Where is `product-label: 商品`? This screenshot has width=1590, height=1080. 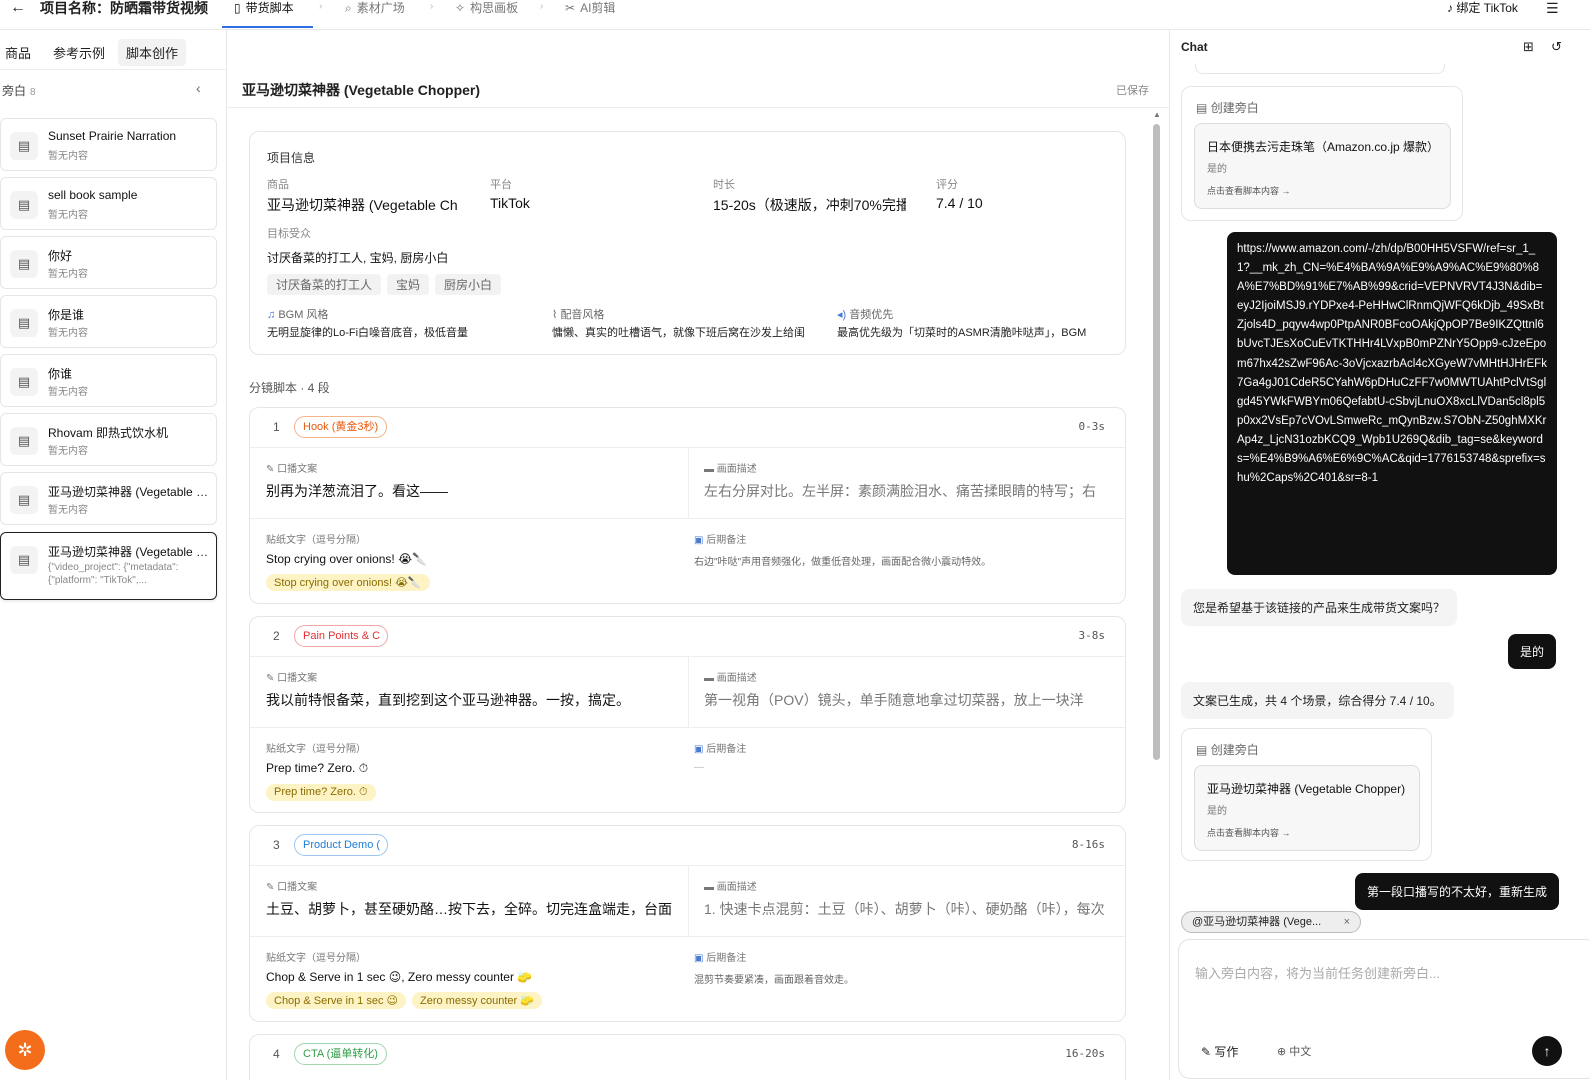 product-label: 商品 is located at coordinates (278, 185).